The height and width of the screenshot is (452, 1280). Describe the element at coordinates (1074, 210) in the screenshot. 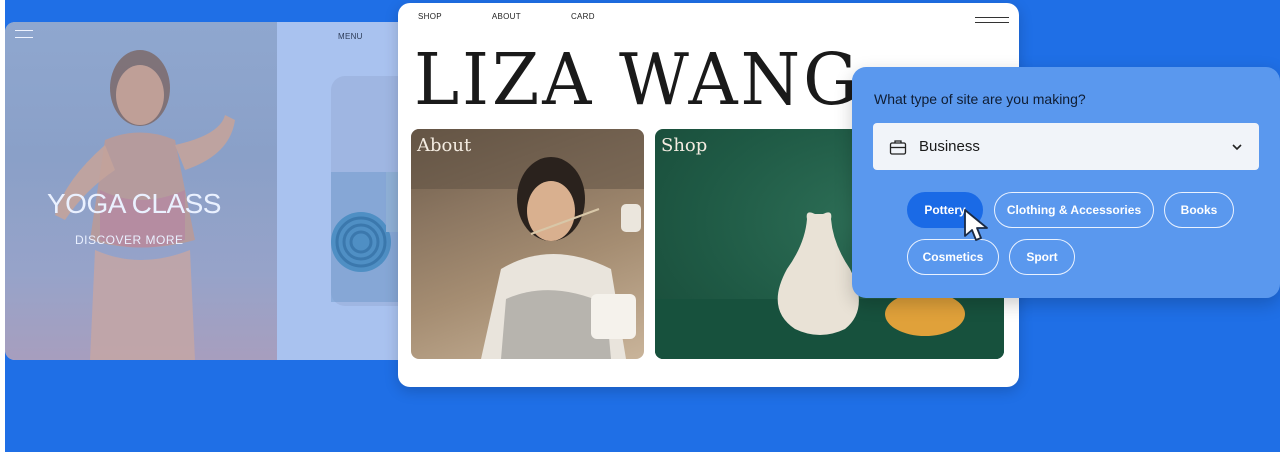

I see `chip-clothing-accessories: Clothing & Accessories` at that location.